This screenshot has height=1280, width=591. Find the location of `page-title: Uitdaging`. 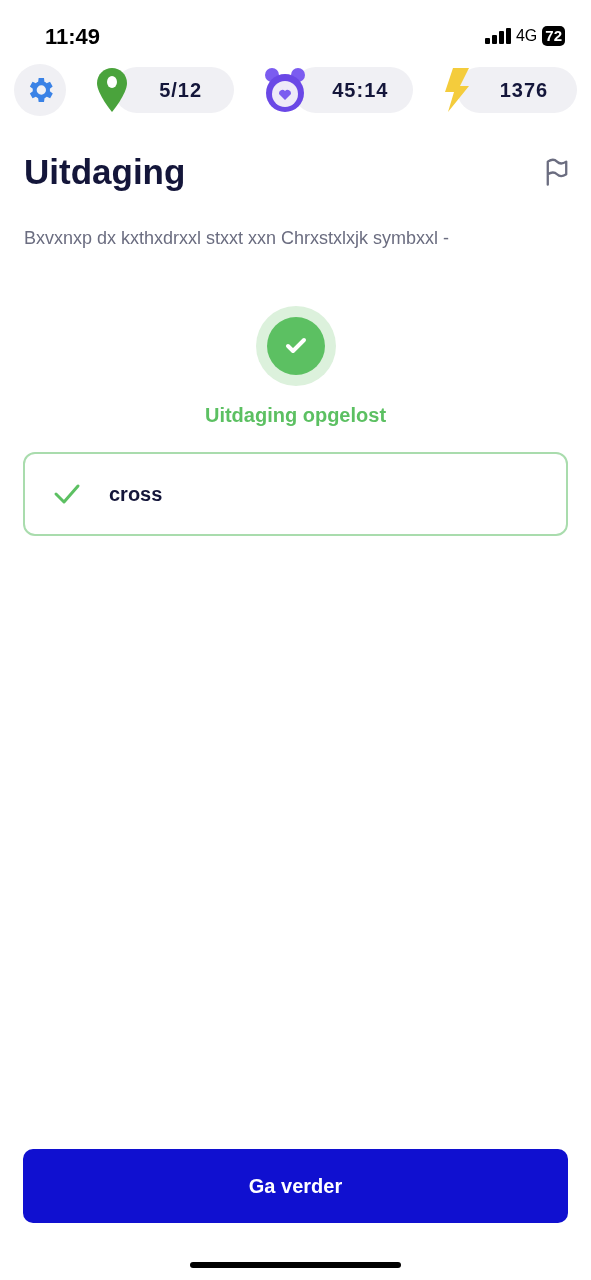

page-title: Uitdaging is located at coordinates (105, 172).